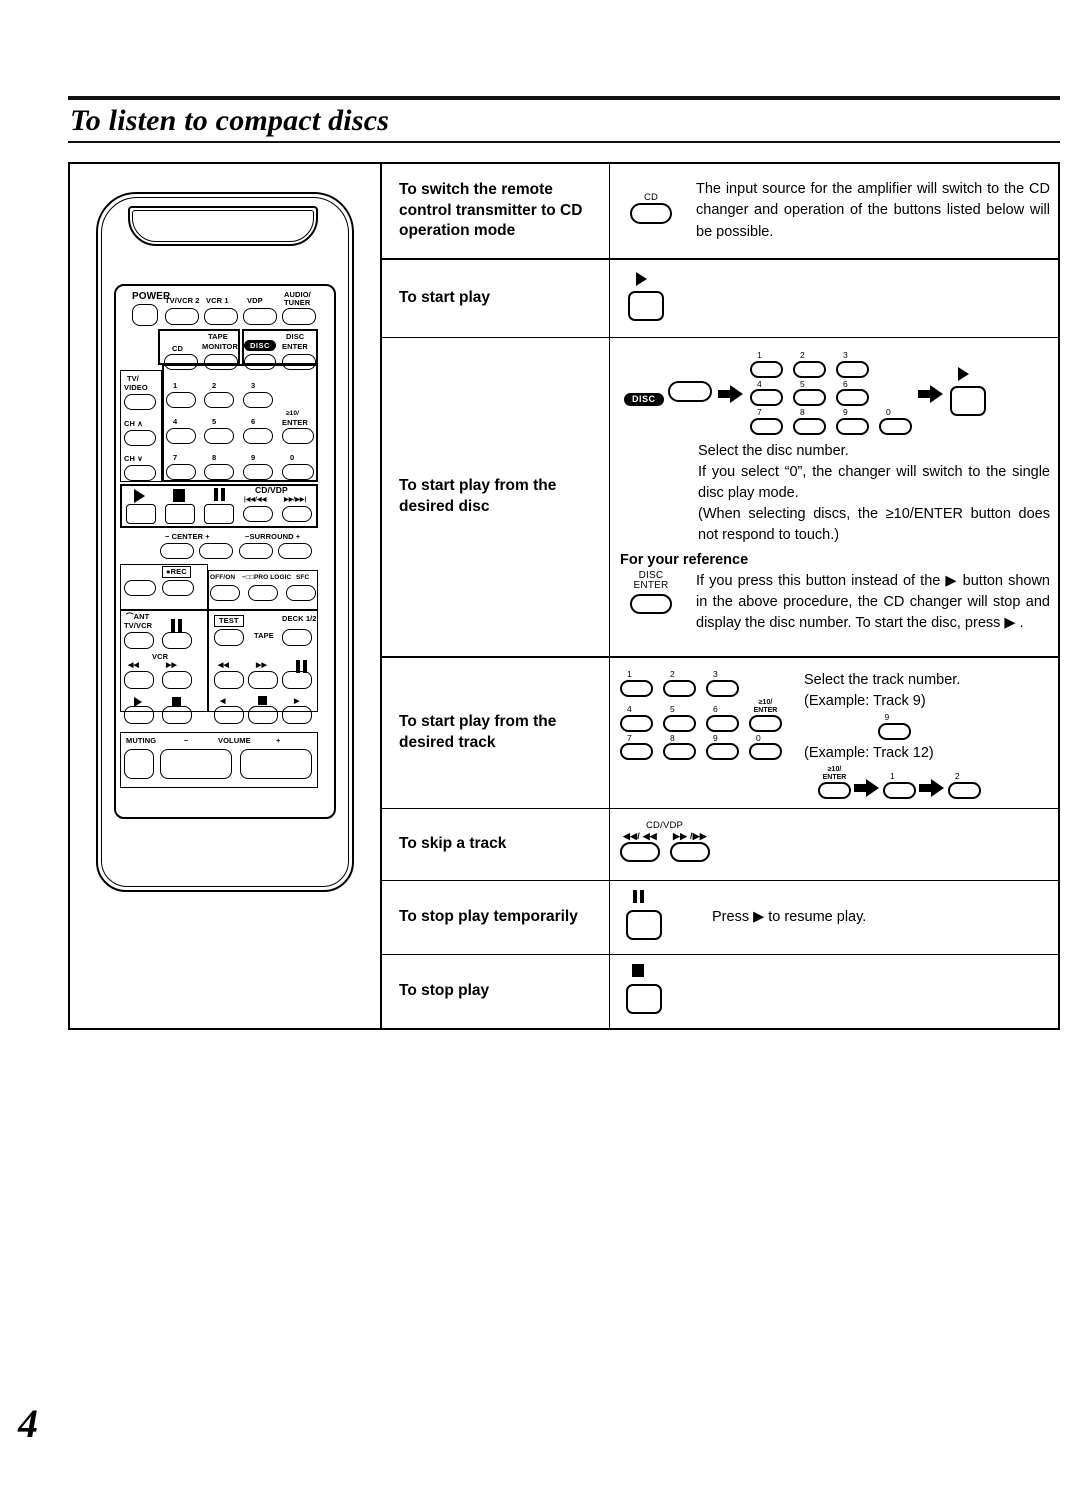 This screenshot has height=1497, width=1080. Describe the element at coordinates (181, 400) in the screenshot. I see `remote-button-num1` at that location.